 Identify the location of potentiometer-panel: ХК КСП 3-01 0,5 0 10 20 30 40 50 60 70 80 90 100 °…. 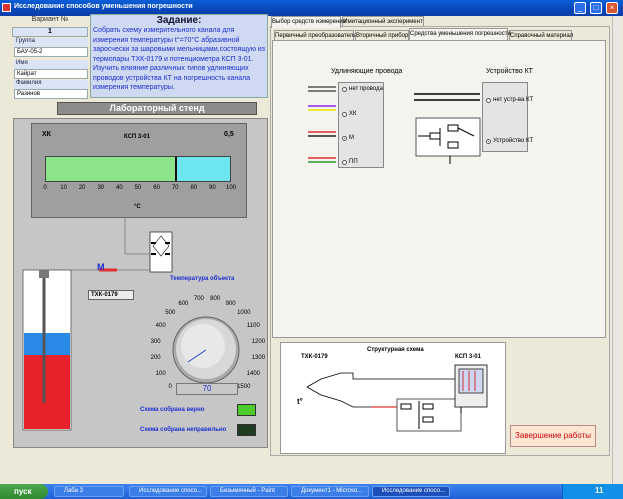
(139, 170).